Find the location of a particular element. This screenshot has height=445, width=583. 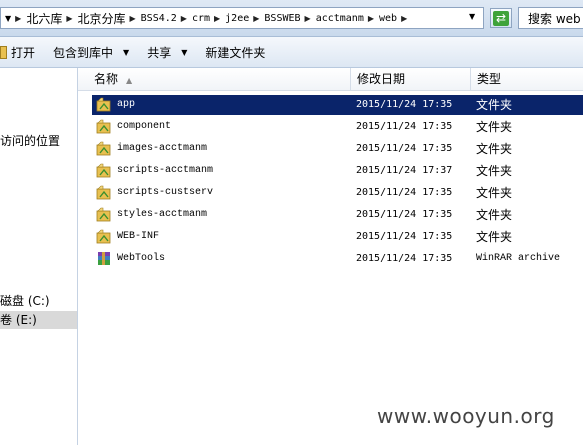

file-name: scripts-custserv is located at coordinates (165, 192).